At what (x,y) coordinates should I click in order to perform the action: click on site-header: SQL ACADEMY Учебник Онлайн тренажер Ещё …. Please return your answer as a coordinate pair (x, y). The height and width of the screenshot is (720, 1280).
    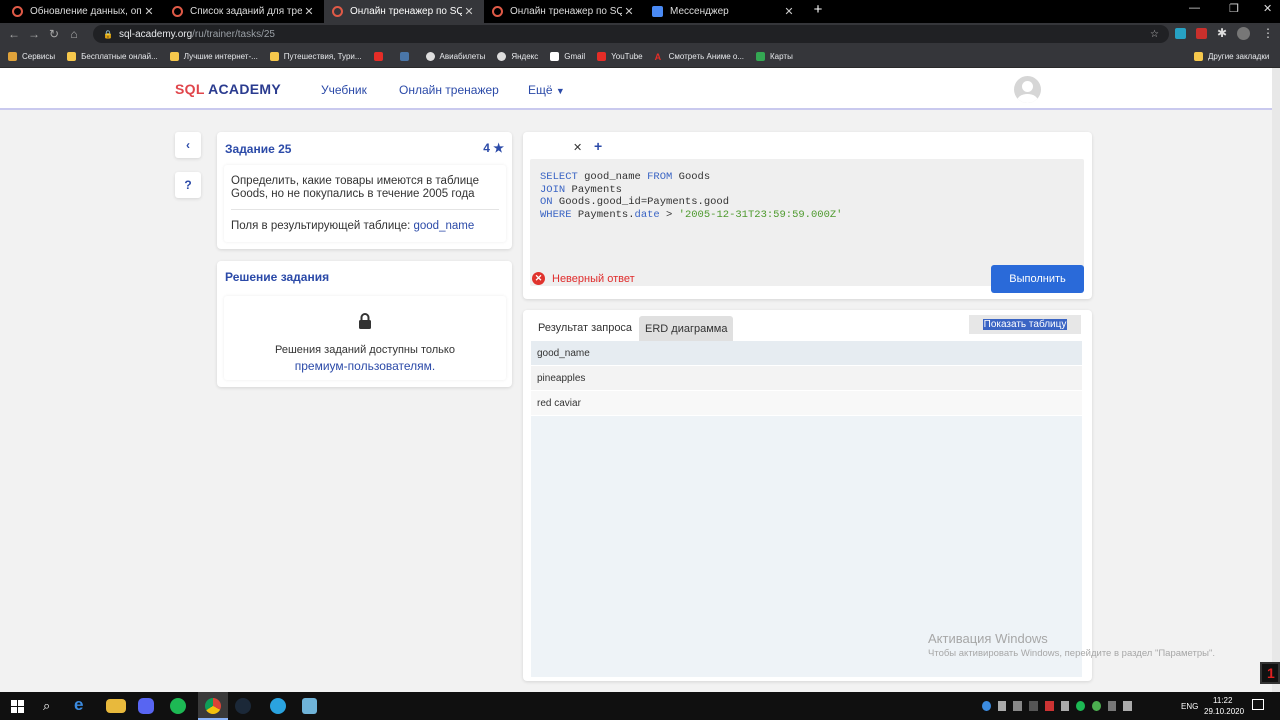
    Looking at the image, I should click on (636, 89).